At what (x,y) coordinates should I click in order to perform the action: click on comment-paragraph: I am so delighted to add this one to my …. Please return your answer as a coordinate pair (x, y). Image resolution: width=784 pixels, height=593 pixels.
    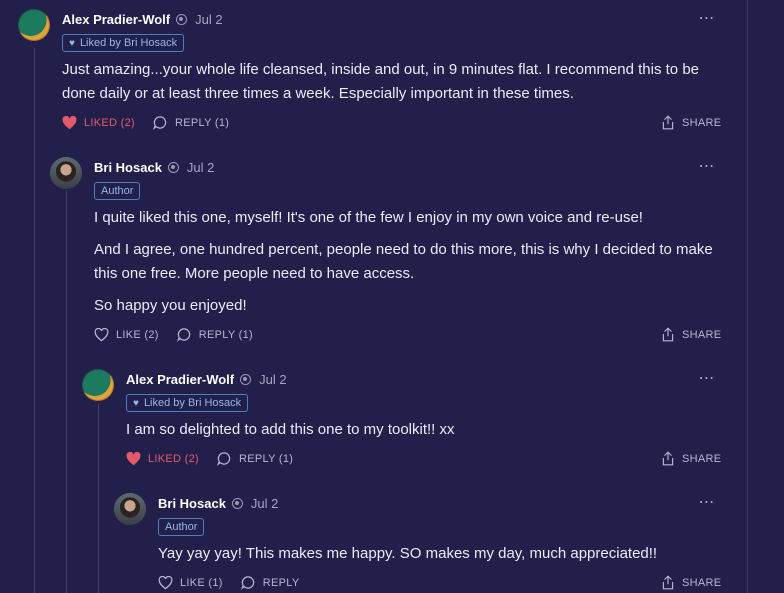
    Looking at the image, I should click on (290, 429).